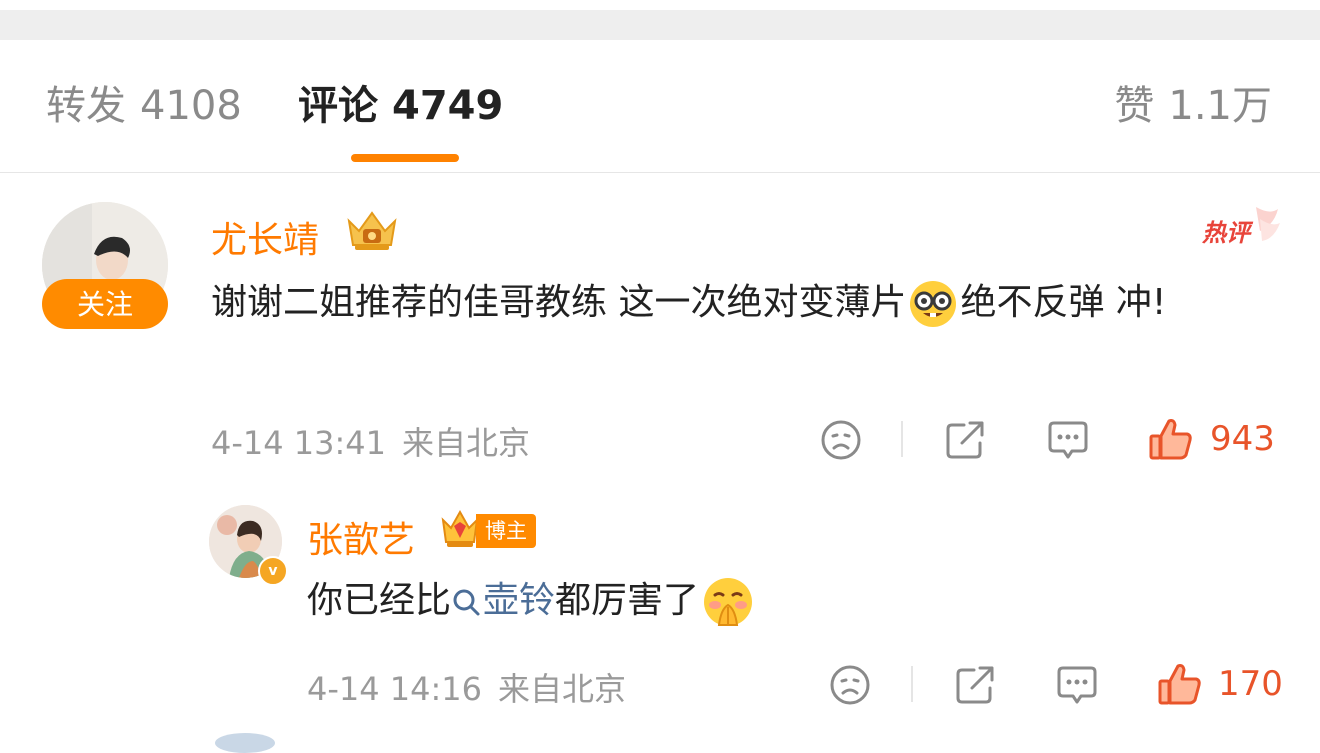  I want to click on reply-share-icon, so click(976, 685).